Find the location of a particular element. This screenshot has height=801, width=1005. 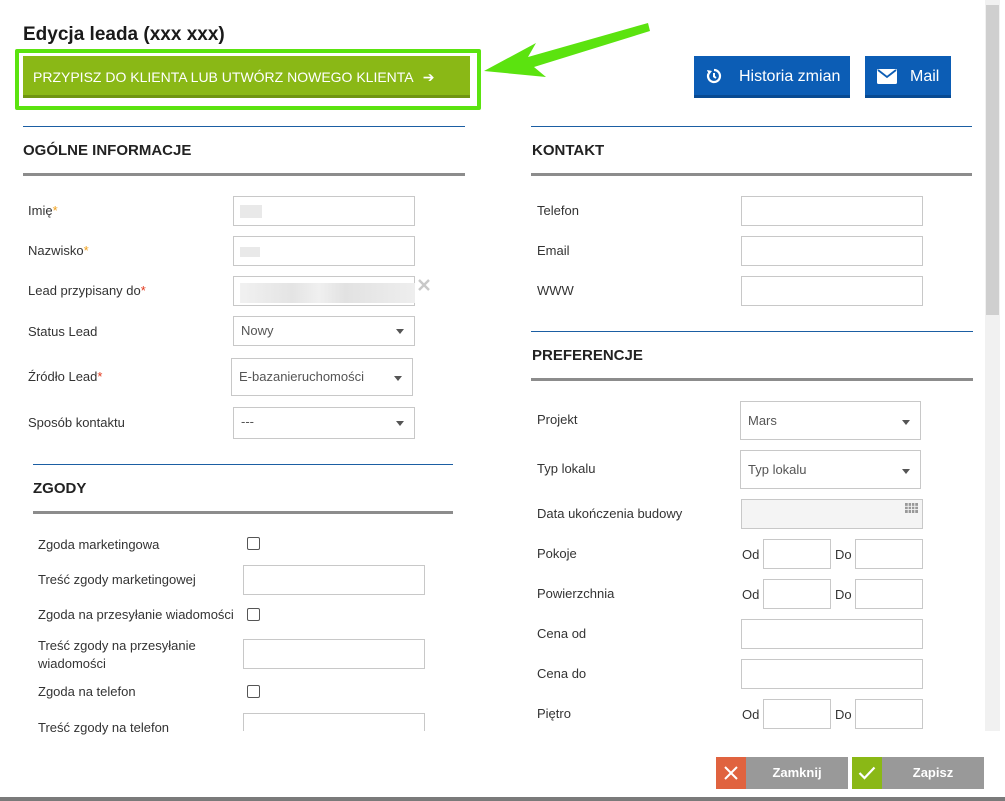

price-to-input is located at coordinates (832, 674).